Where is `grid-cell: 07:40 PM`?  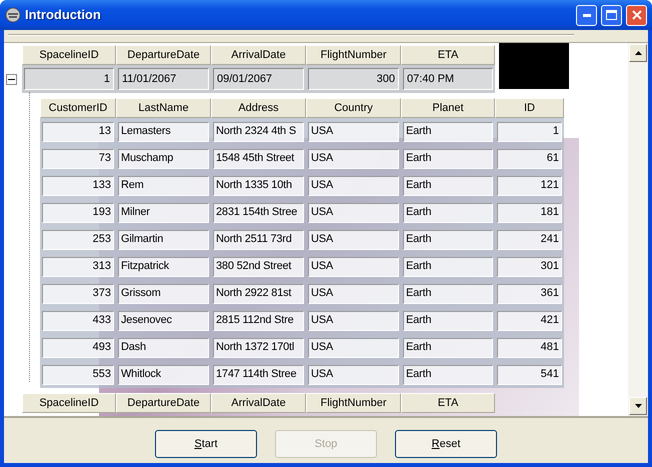 grid-cell: 07:40 PM is located at coordinates (448, 79).